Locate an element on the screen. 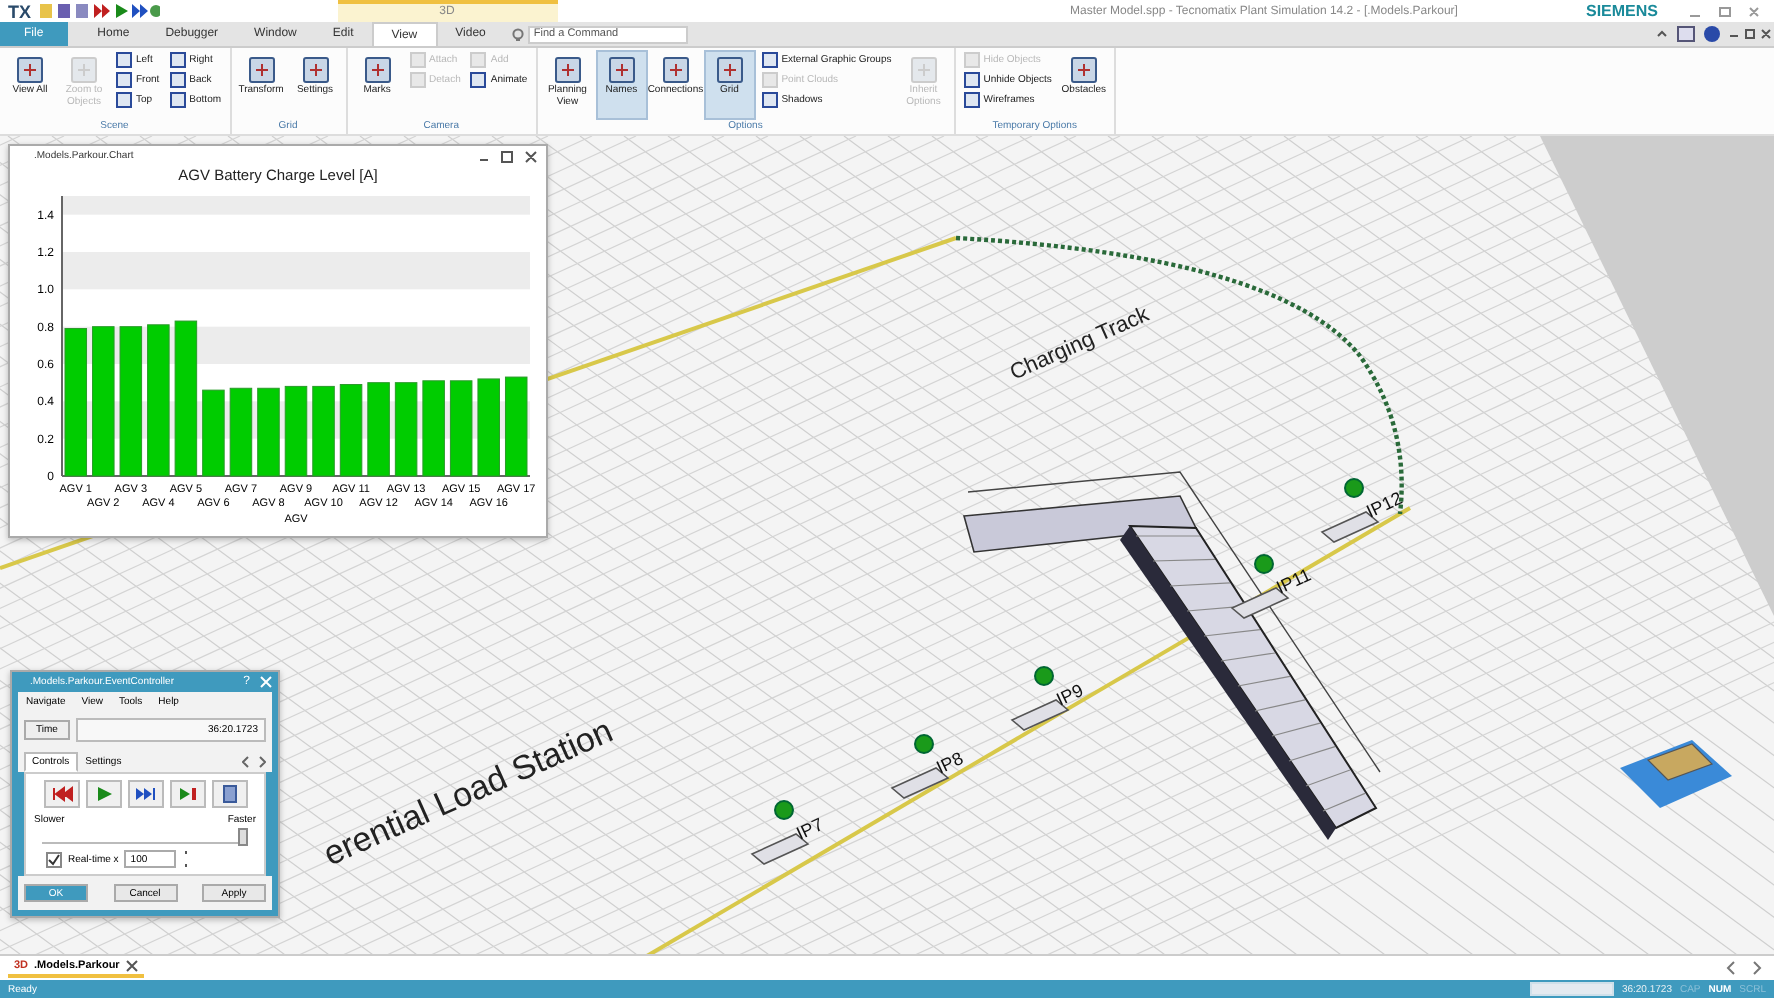 The height and width of the screenshot is (998, 1774). spin-icon is located at coordinates (186, 859).